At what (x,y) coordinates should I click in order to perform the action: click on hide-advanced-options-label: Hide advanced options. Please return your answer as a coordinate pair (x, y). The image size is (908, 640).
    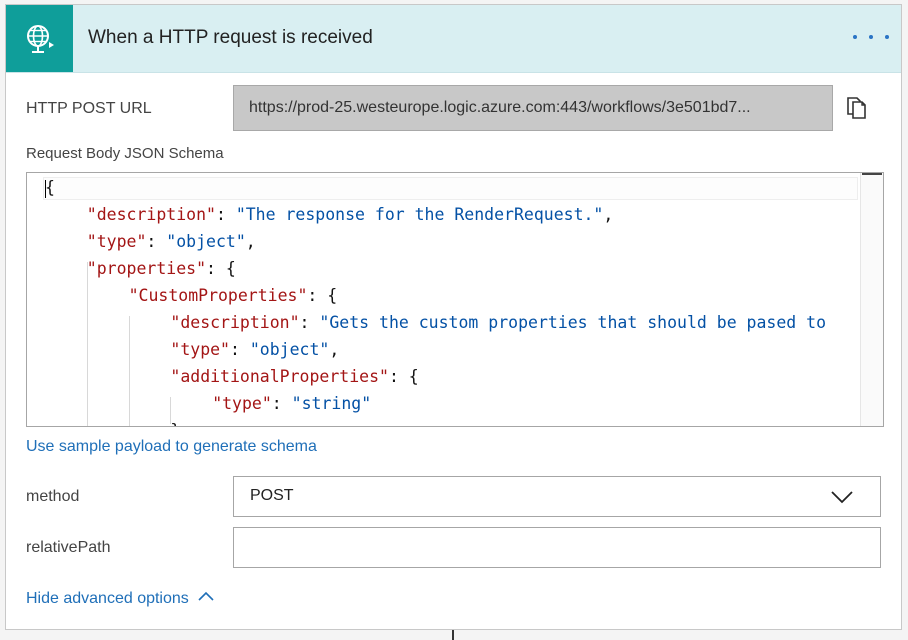
    Looking at the image, I should click on (107, 598).